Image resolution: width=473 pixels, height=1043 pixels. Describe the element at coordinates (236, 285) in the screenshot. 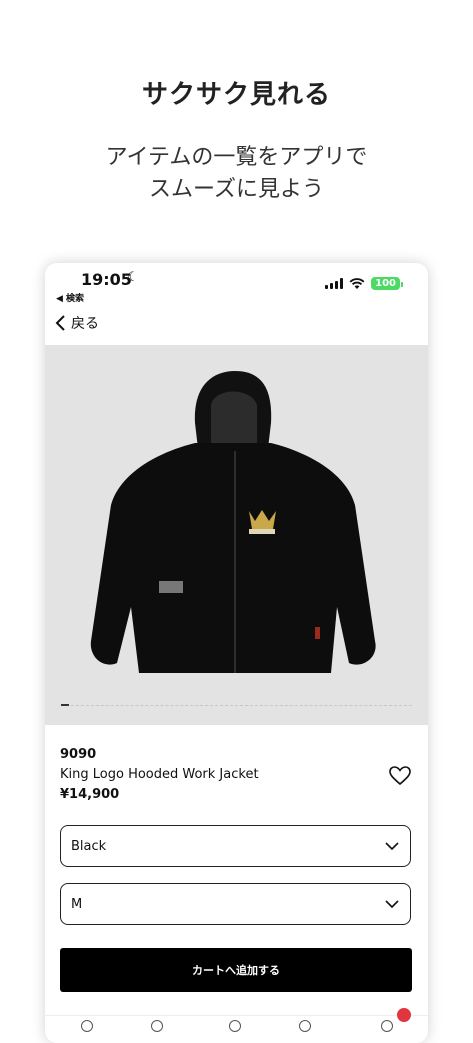

I see `status-bar: 19:05 ☾ ◀ 検索 100` at that location.